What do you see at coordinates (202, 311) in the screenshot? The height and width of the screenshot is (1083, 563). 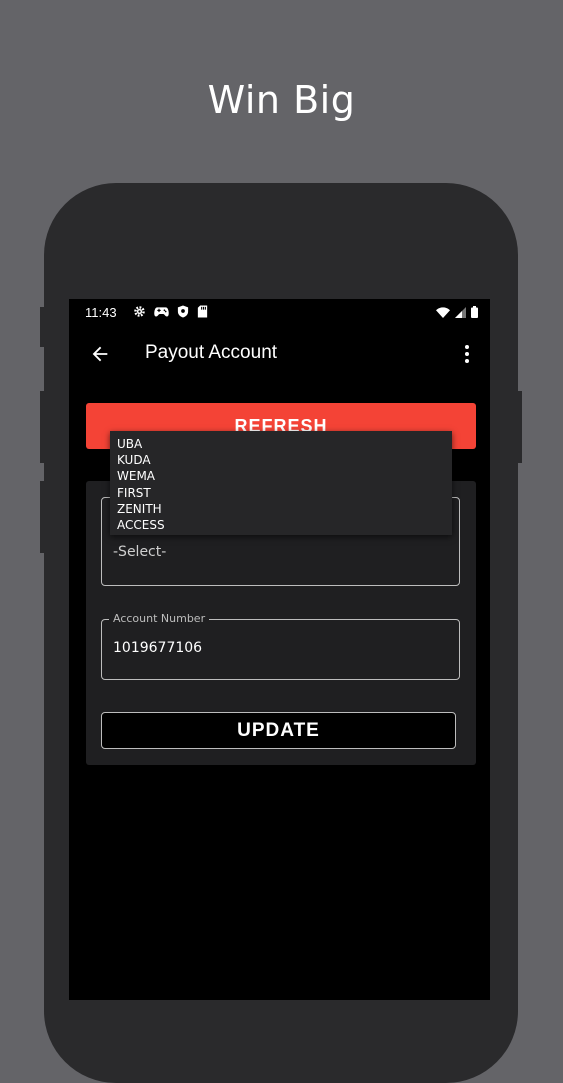 I see `sd-card-icon` at bounding box center [202, 311].